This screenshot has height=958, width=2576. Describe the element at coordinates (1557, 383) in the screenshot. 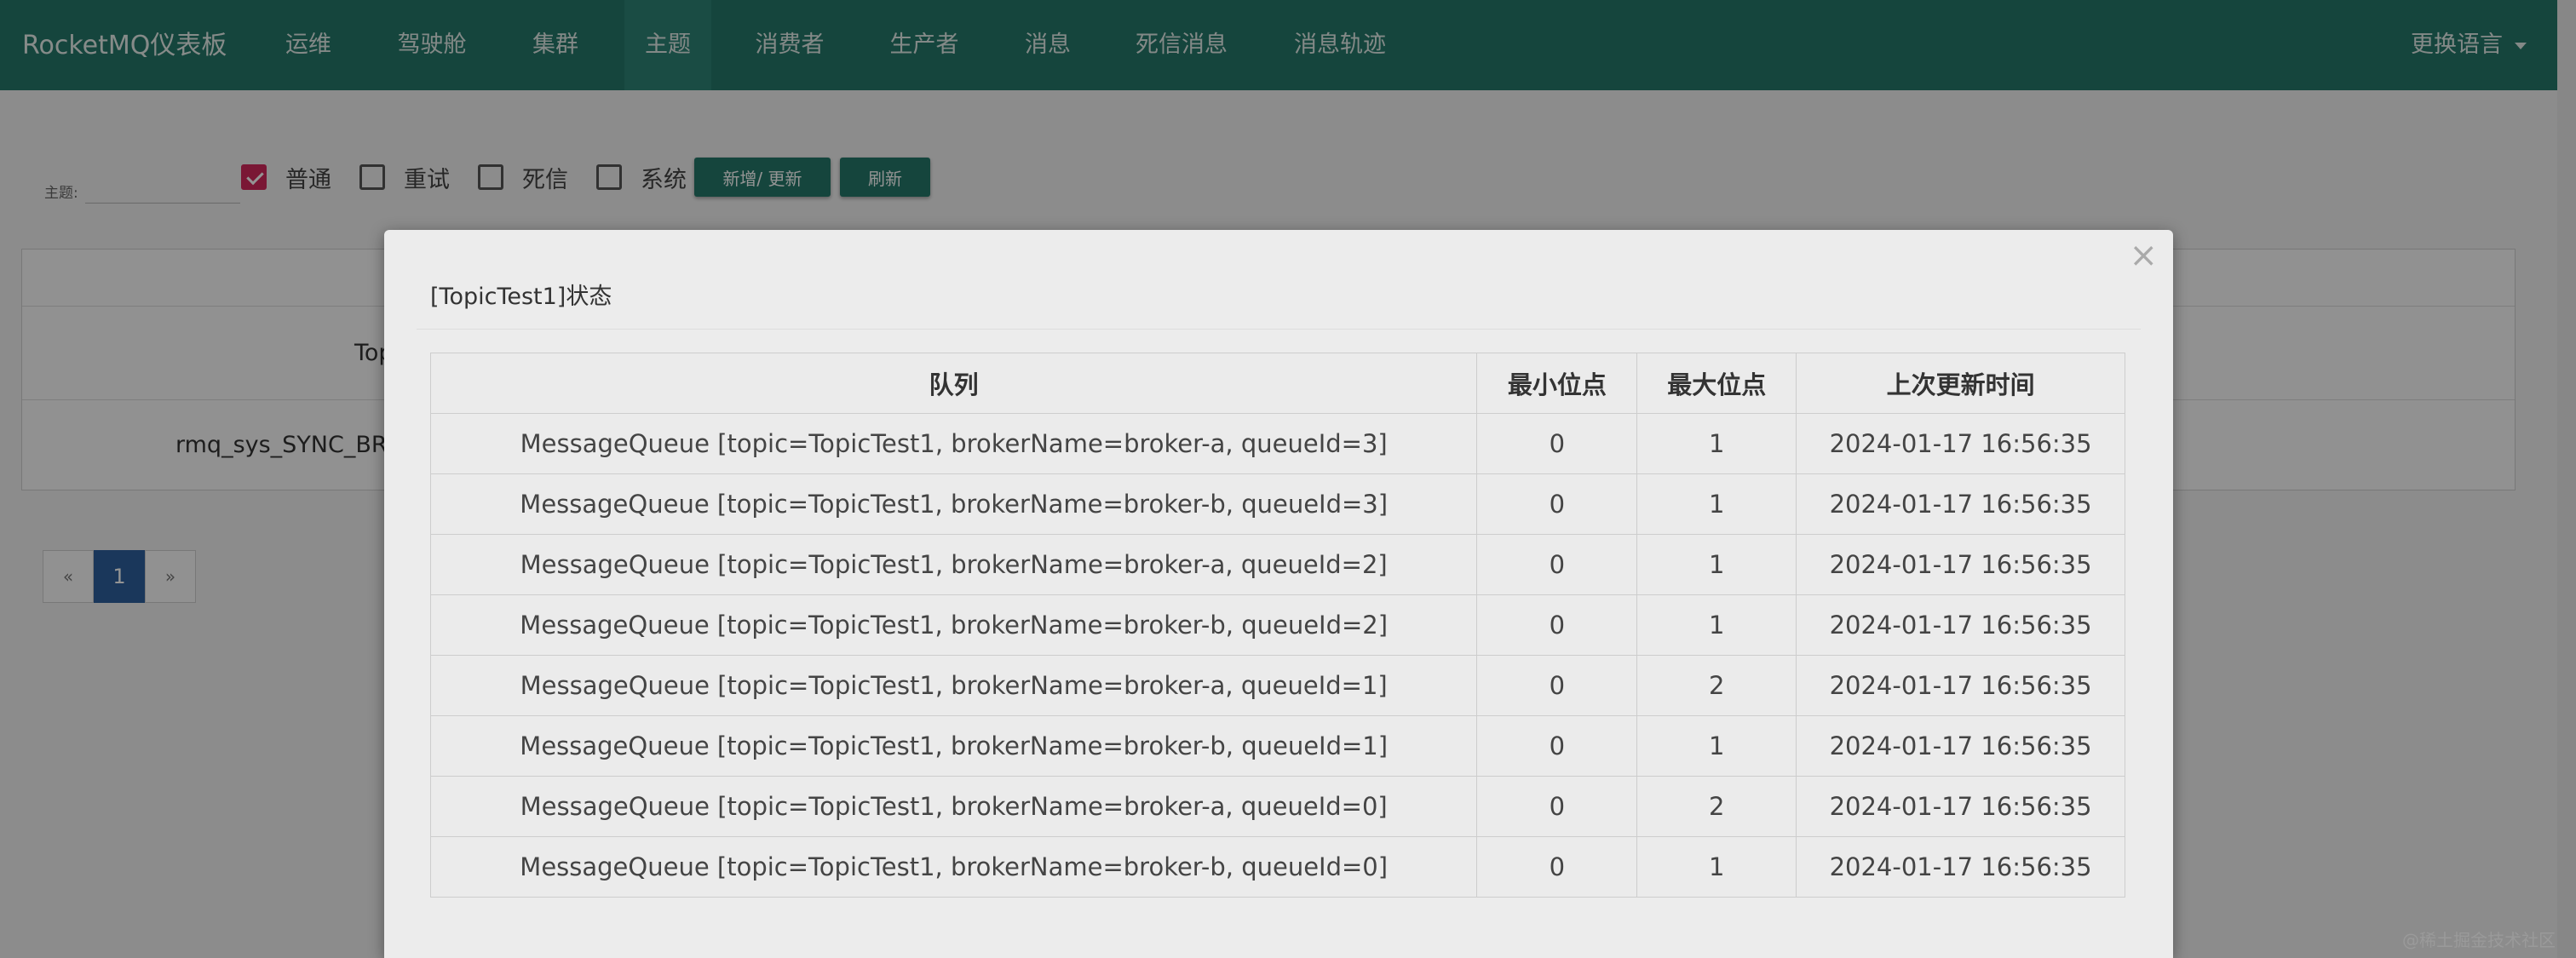

I see `column-header-min-offset: 最小位点` at that location.